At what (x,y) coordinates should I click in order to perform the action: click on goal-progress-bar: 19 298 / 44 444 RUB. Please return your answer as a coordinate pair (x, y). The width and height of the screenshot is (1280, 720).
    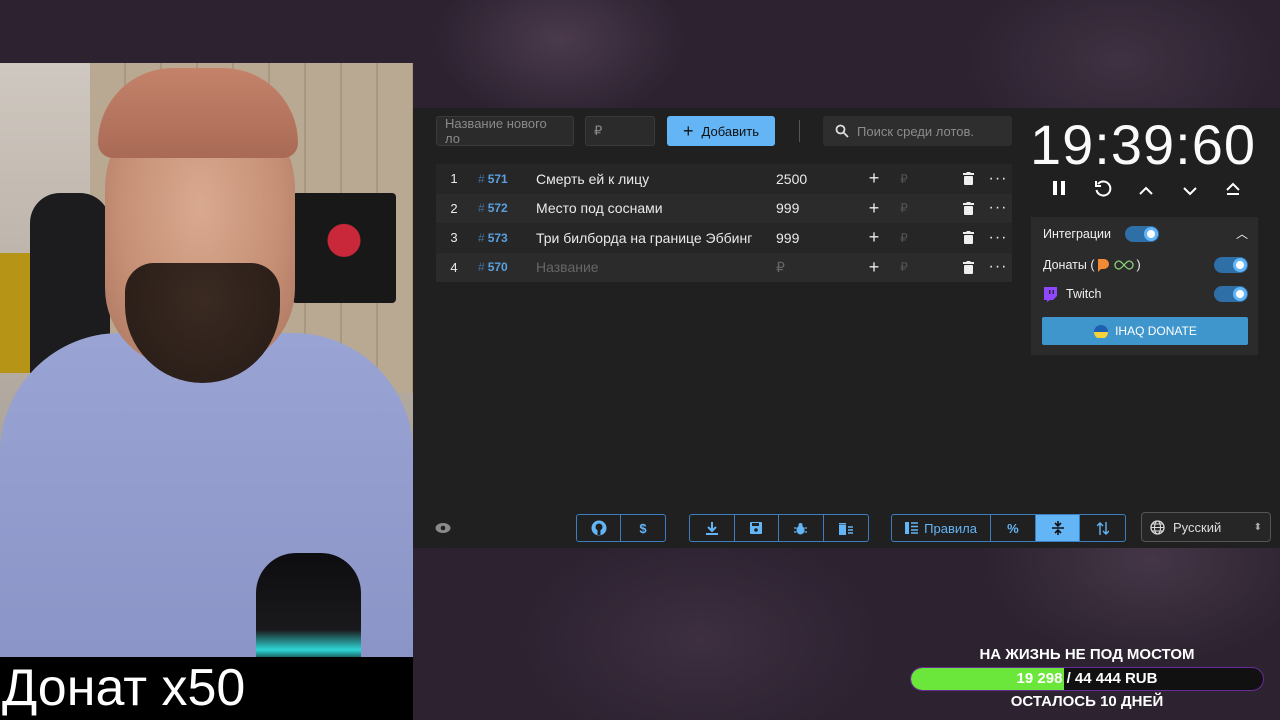
    Looking at the image, I should click on (1087, 679).